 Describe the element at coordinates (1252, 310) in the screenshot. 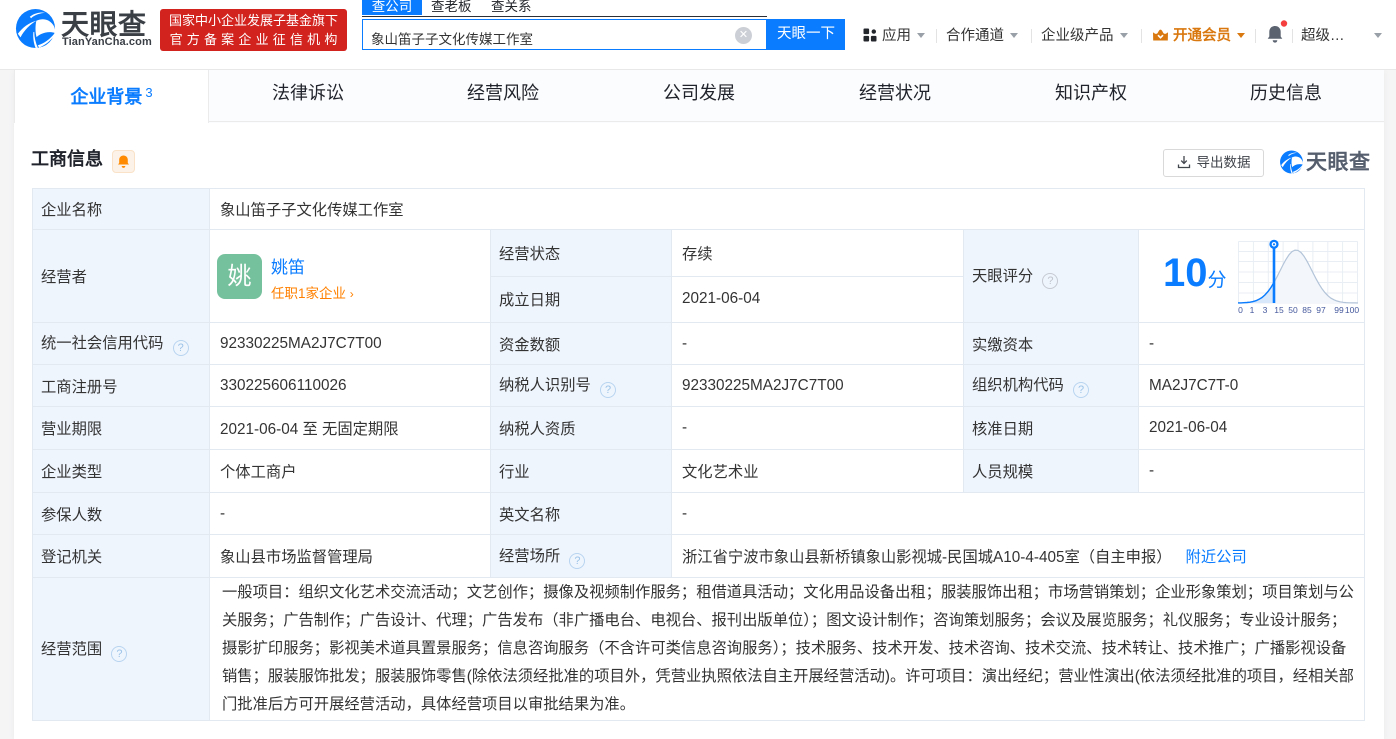

I see `svg-text: 1` at that location.